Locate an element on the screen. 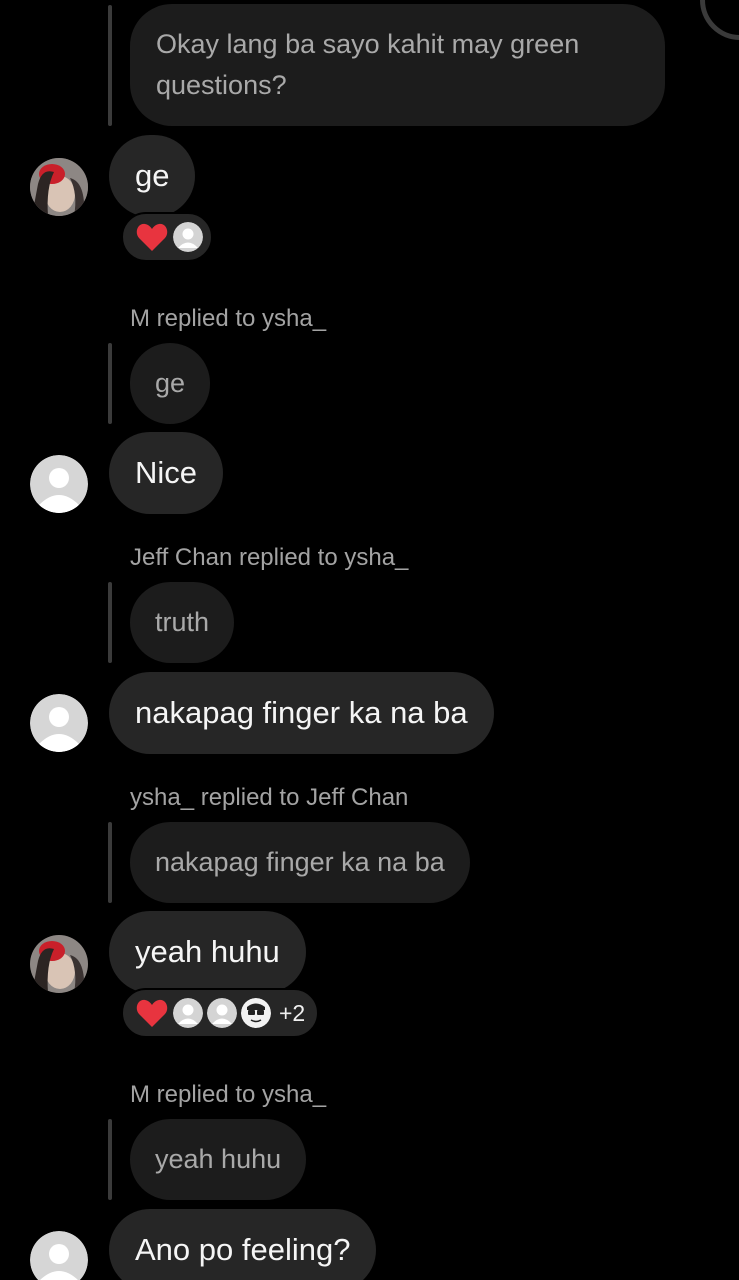  quoted-message: nakapag finger ka na ba is located at coordinates (300, 862).